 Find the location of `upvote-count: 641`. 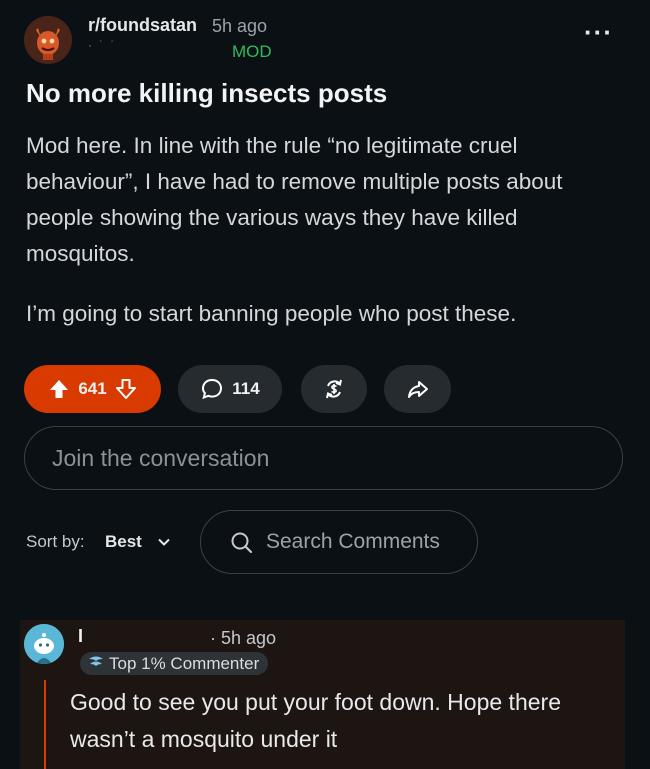

upvote-count: 641 is located at coordinates (92, 388).